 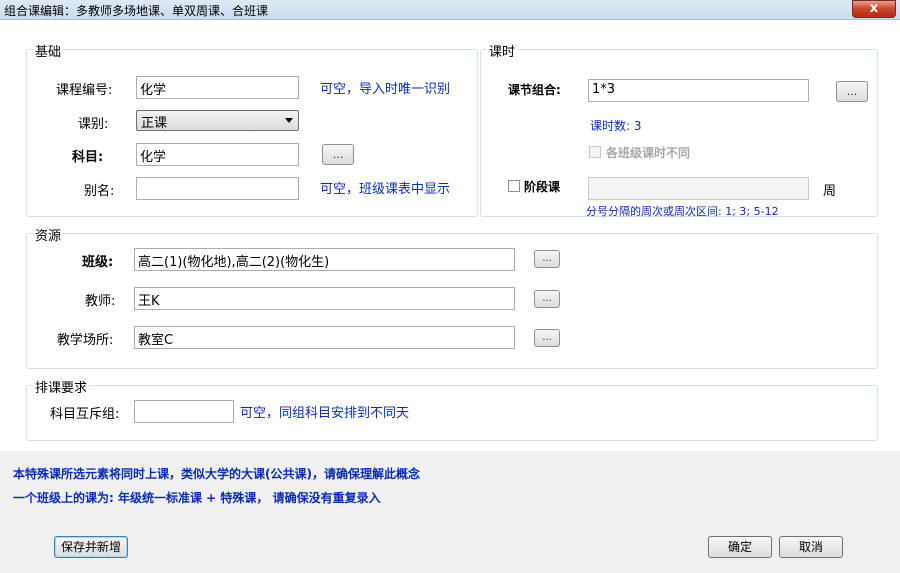 What do you see at coordinates (385, 89) in the screenshot?
I see `course-code-hint: 可空，导入时唯一识别` at bounding box center [385, 89].